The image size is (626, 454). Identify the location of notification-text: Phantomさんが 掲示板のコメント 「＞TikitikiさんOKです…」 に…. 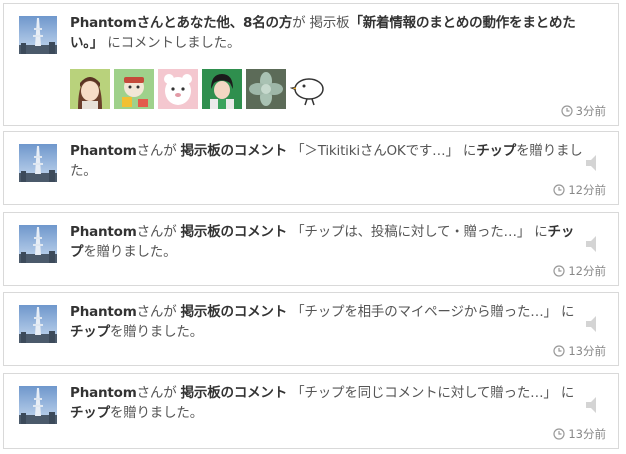
(327, 161).